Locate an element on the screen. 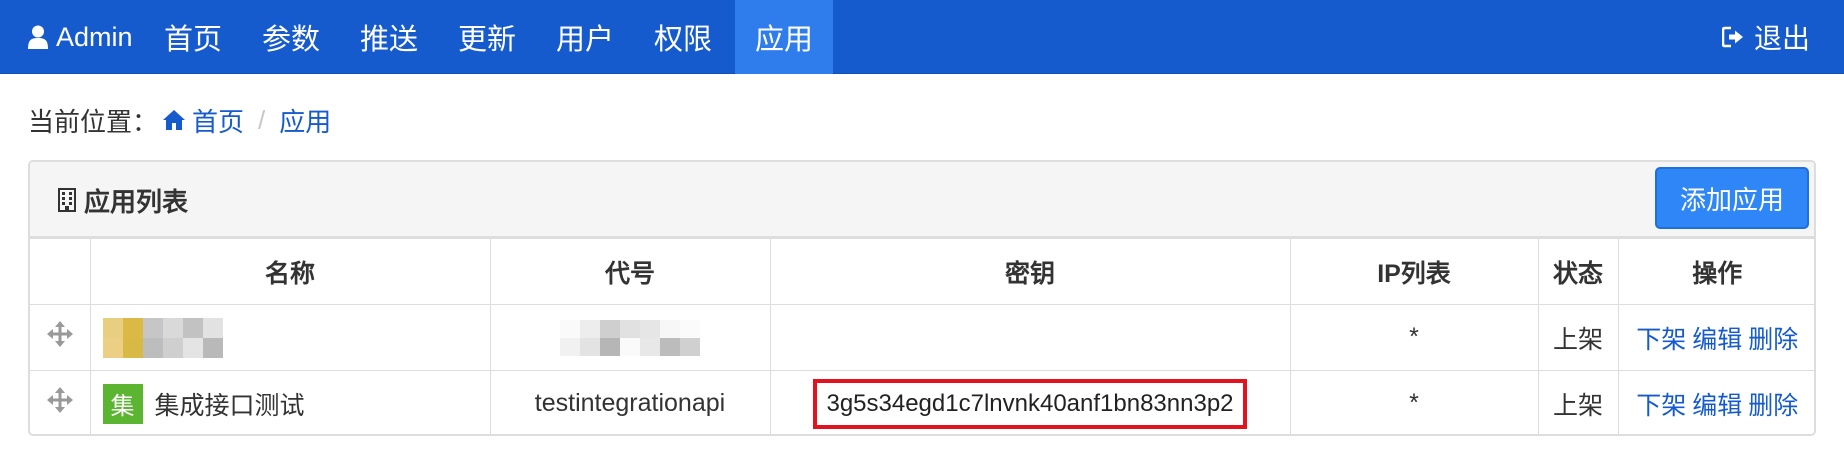 The height and width of the screenshot is (466, 1844). header-secret: 密钥 is located at coordinates (1030, 271).